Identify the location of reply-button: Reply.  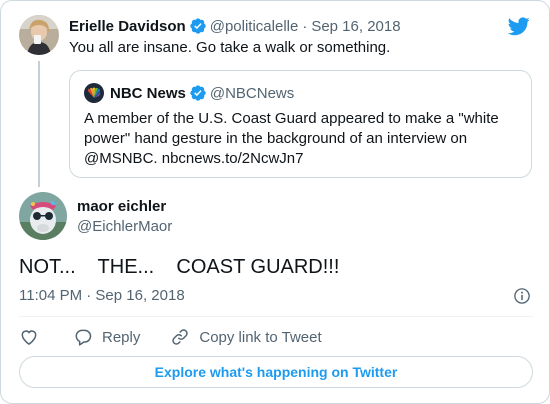
(106, 337).